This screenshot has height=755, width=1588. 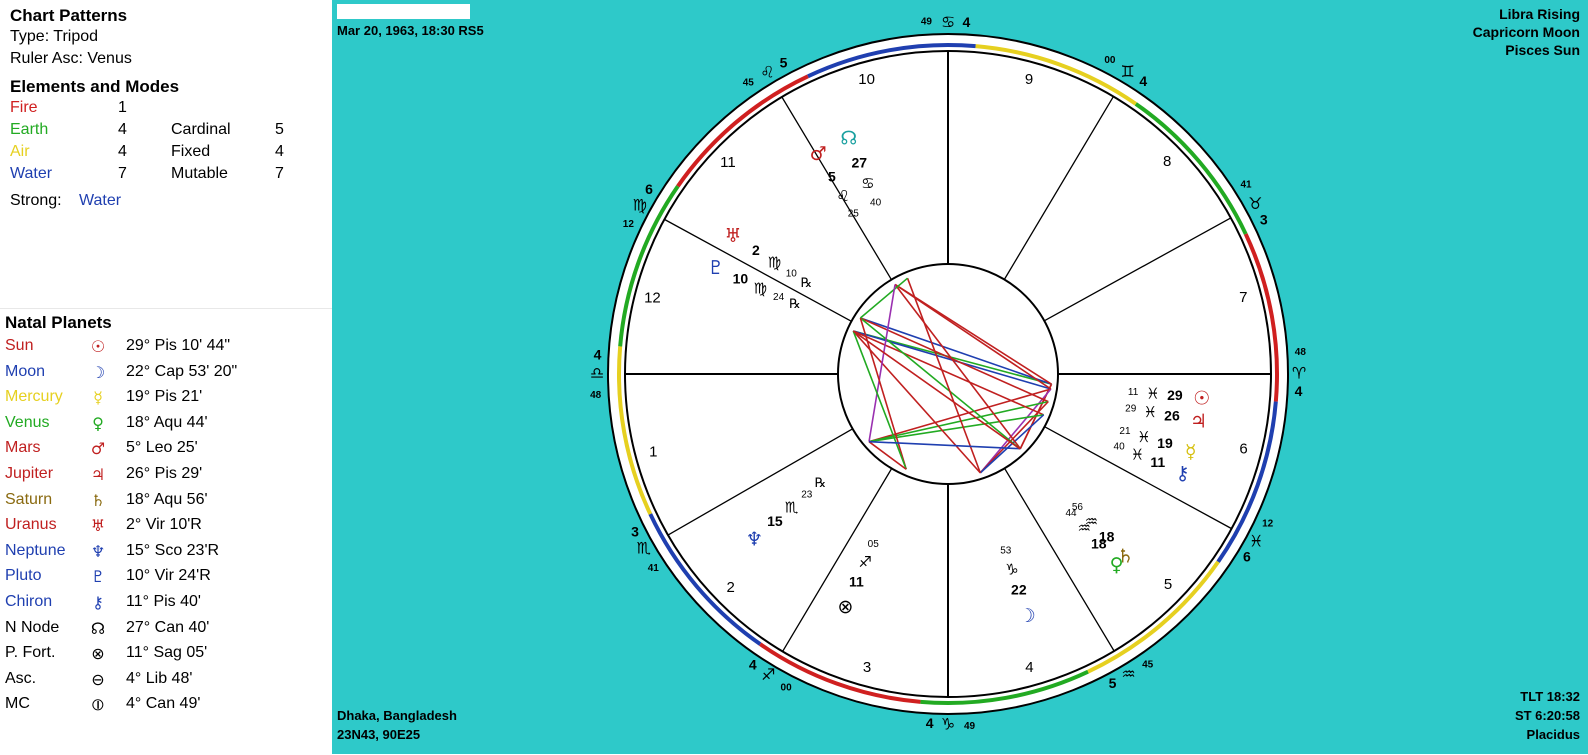 What do you see at coordinates (191, 151) in the screenshot?
I see `mode-fixed-label: Fixed` at bounding box center [191, 151].